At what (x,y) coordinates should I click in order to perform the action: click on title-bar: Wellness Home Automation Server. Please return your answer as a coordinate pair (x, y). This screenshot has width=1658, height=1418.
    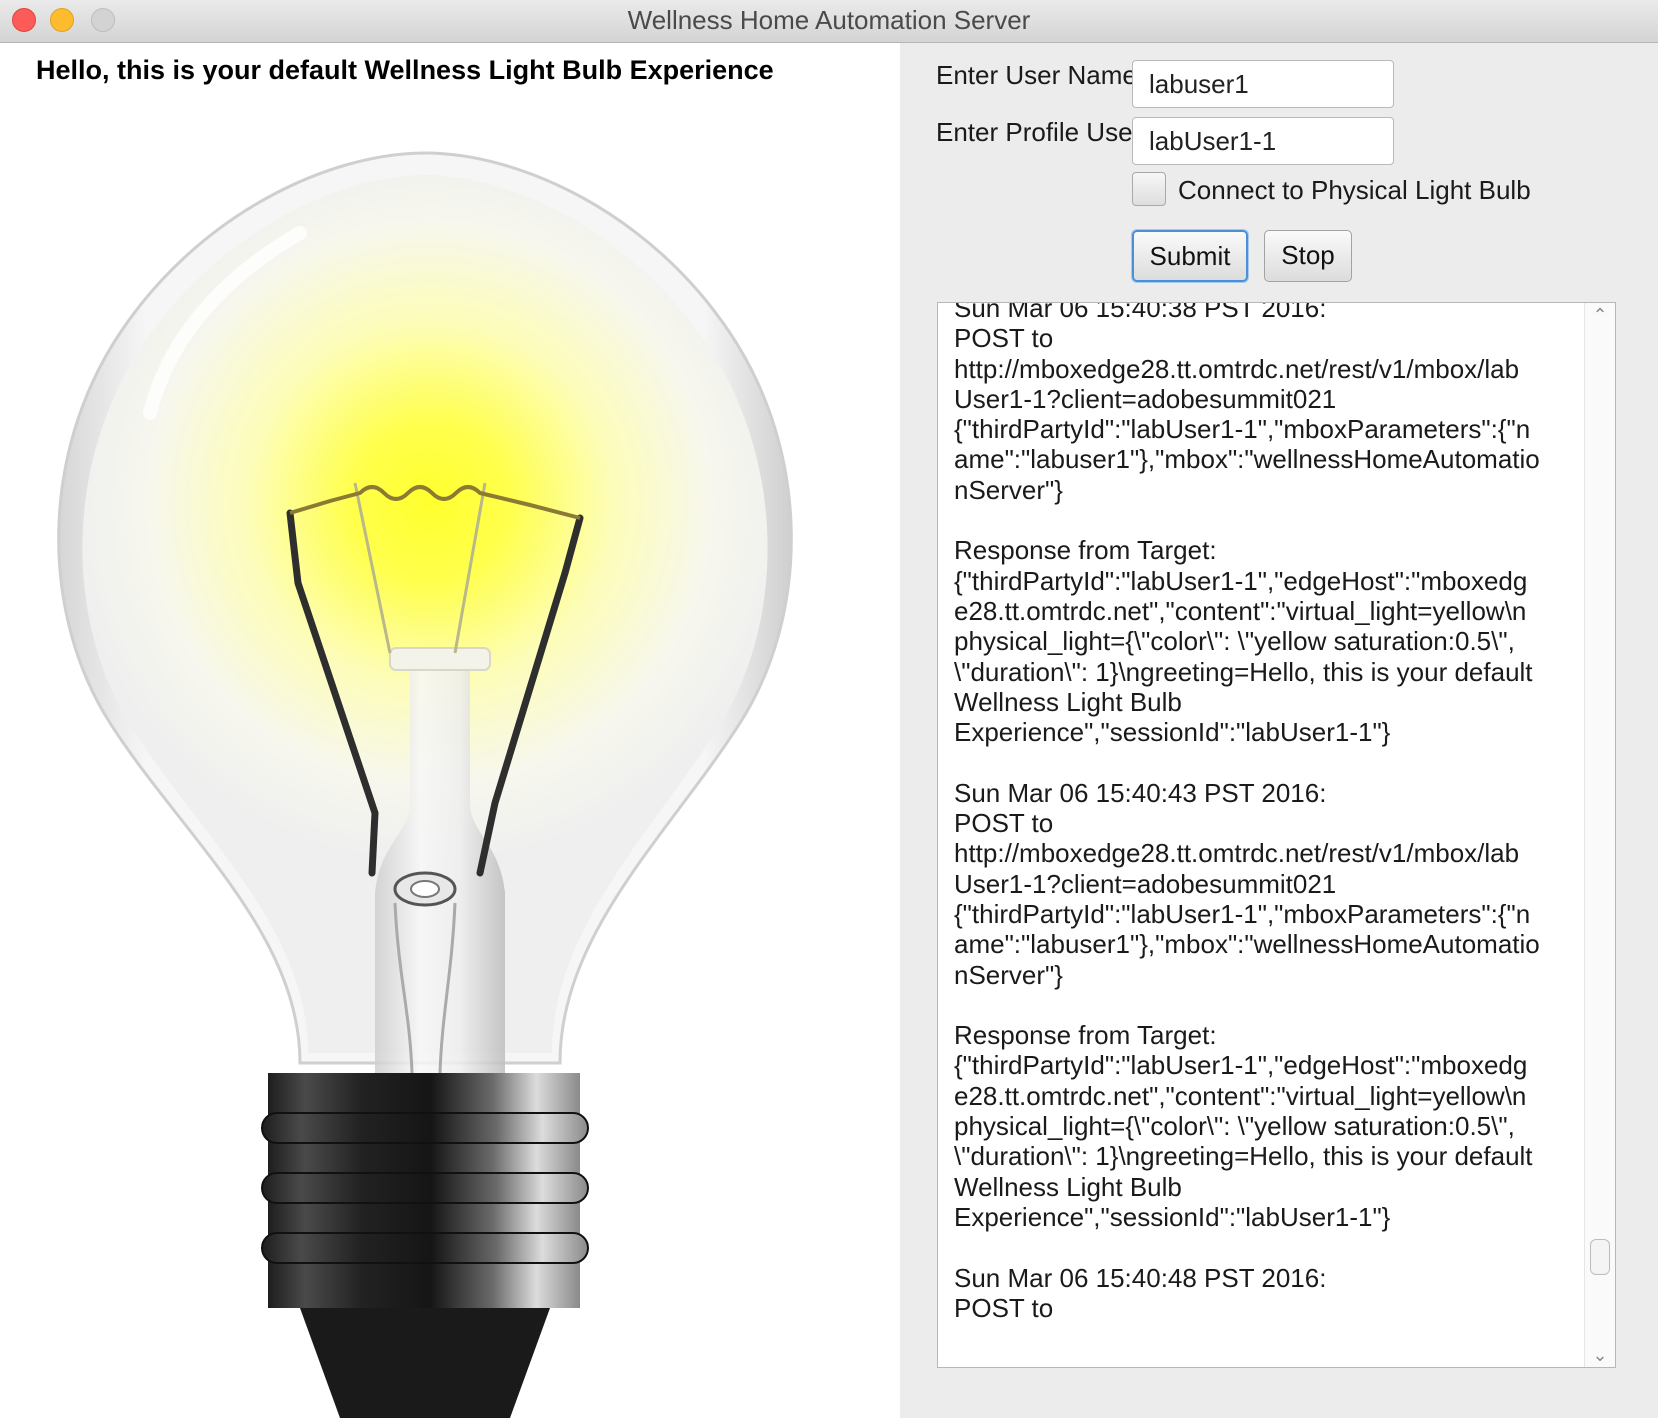
    Looking at the image, I should click on (829, 21).